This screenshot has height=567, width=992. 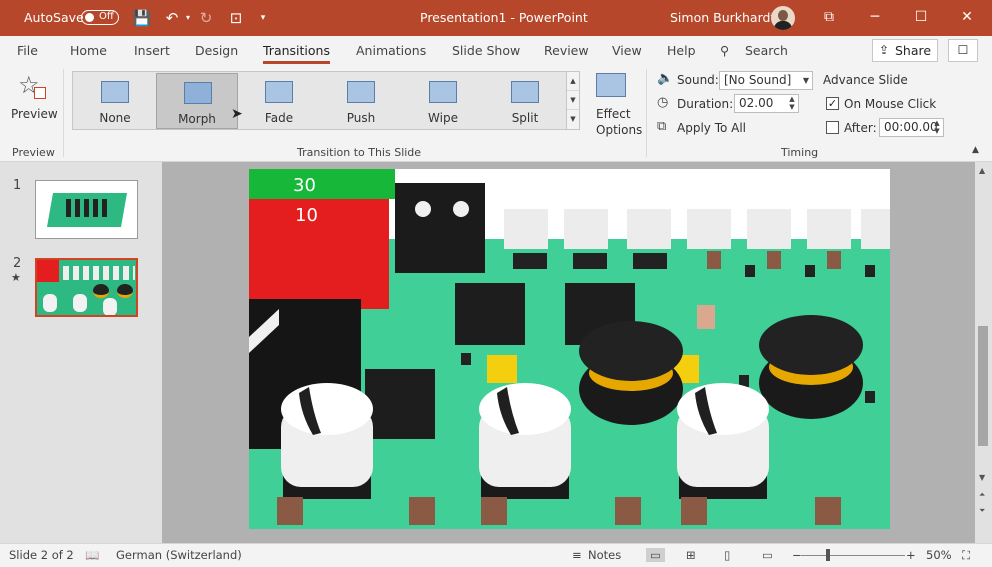 What do you see at coordinates (937, 127) in the screenshot?
I see `after-spinner: ▲ ▼` at bounding box center [937, 127].